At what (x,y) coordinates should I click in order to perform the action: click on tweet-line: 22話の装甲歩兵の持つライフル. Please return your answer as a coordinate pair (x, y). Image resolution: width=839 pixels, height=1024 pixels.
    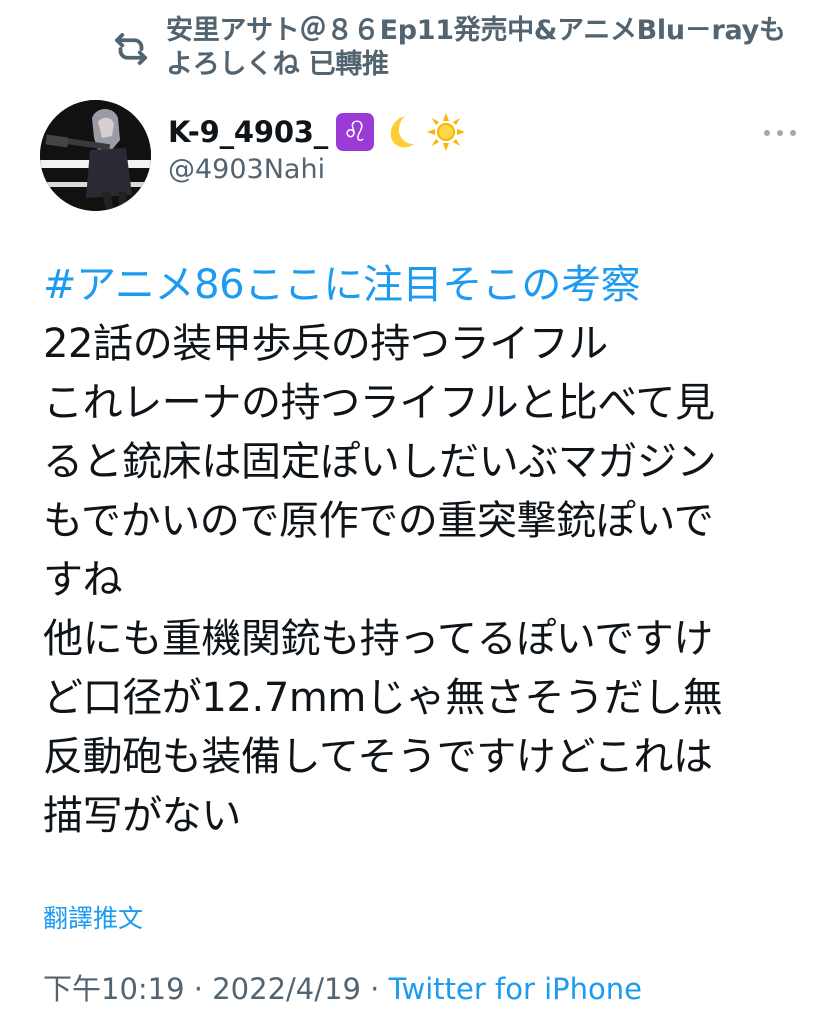
    Looking at the image, I should click on (325, 344).